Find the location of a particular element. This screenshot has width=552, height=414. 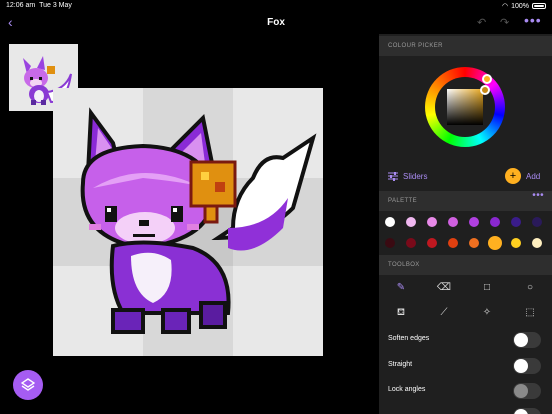

soften-edges-switch is located at coordinates (527, 340).